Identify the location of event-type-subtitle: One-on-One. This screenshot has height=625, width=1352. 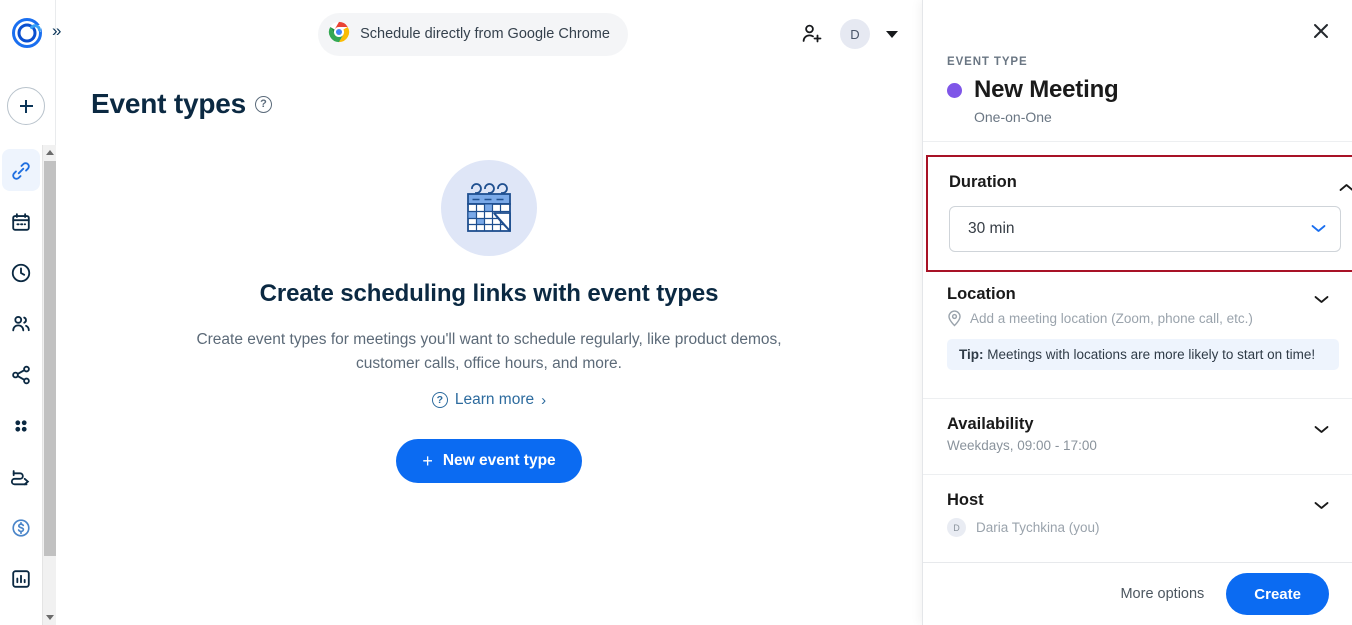
(1013, 117).